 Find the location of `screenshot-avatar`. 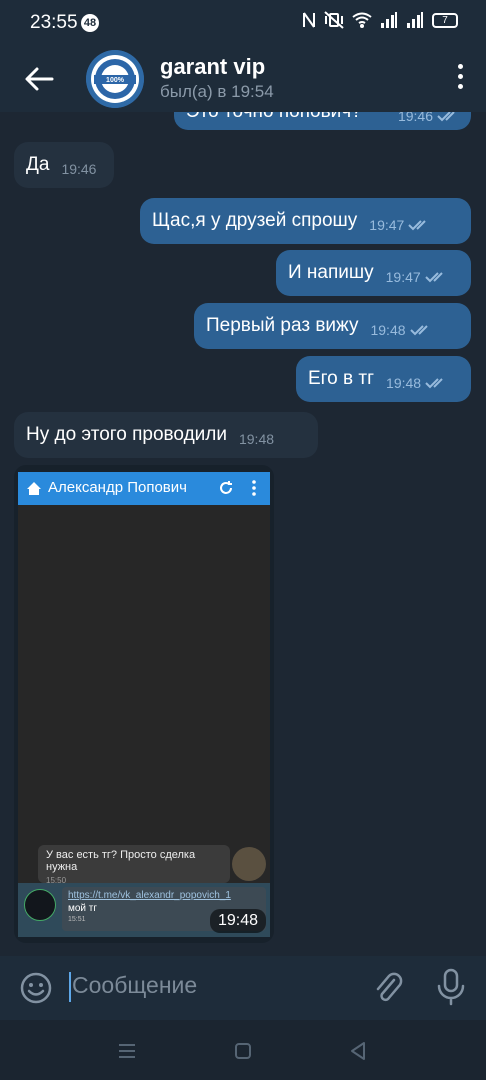

screenshot-avatar is located at coordinates (249, 864).